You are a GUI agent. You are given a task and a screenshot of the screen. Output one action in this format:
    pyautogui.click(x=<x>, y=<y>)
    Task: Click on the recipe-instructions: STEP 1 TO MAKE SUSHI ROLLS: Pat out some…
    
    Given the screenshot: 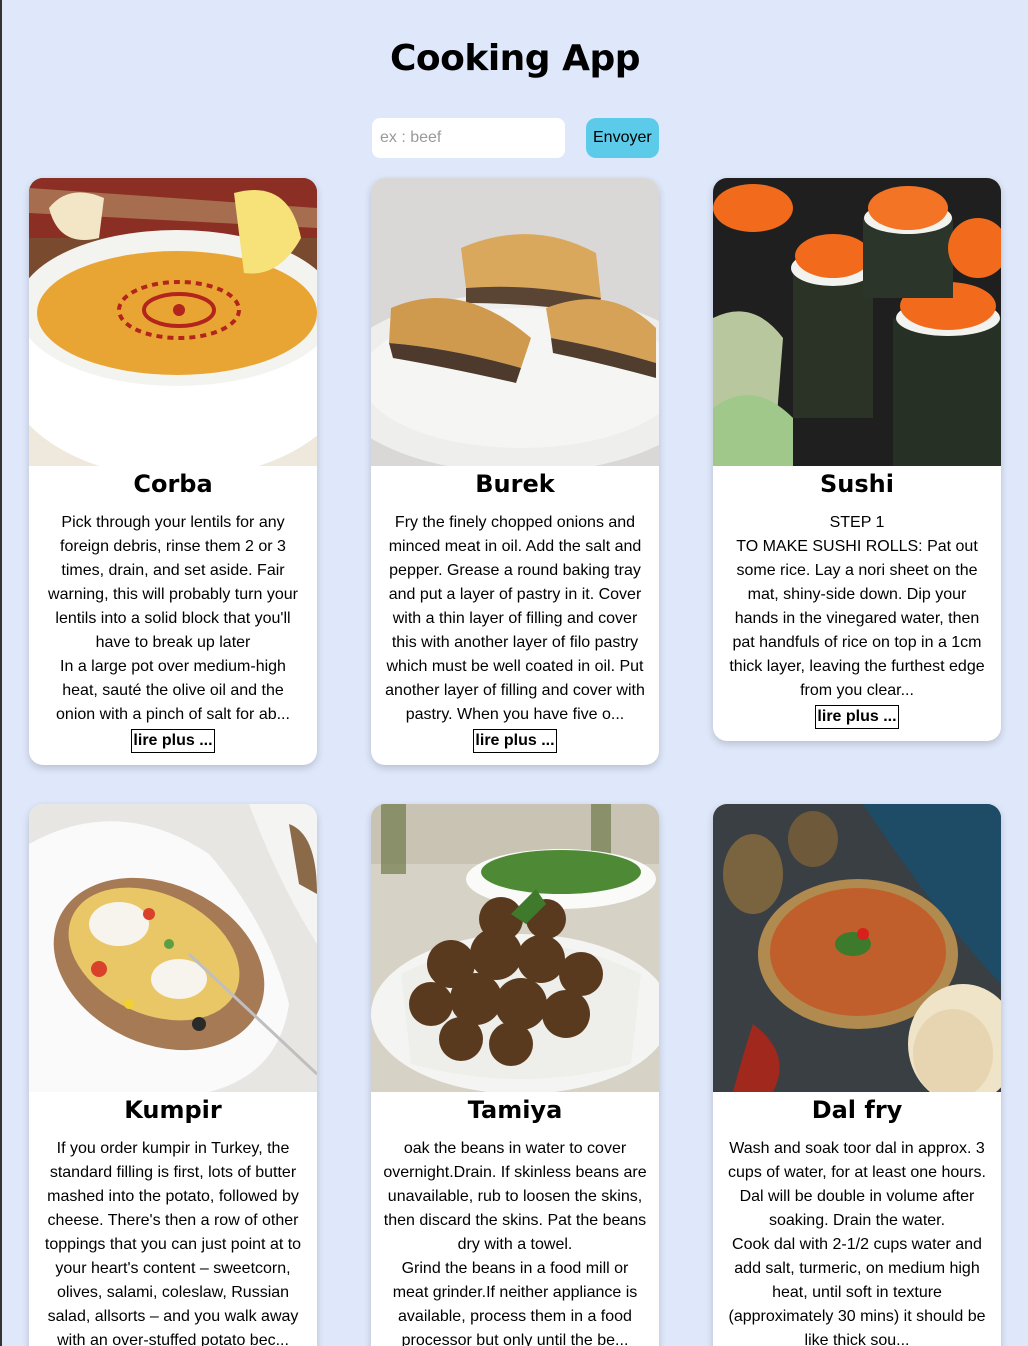 What is the action you would take?
    pyautogui.click(x=857, y=606)
    